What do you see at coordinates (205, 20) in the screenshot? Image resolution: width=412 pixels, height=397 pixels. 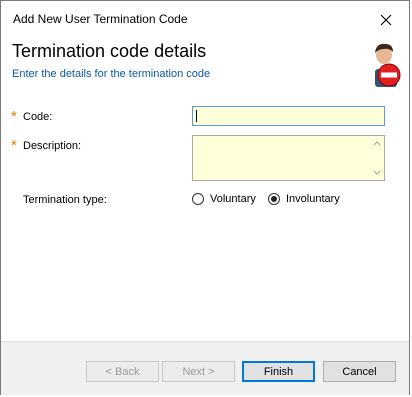 I see `title-bar: Add New User Termination Code` at bounding box center [205, 20].